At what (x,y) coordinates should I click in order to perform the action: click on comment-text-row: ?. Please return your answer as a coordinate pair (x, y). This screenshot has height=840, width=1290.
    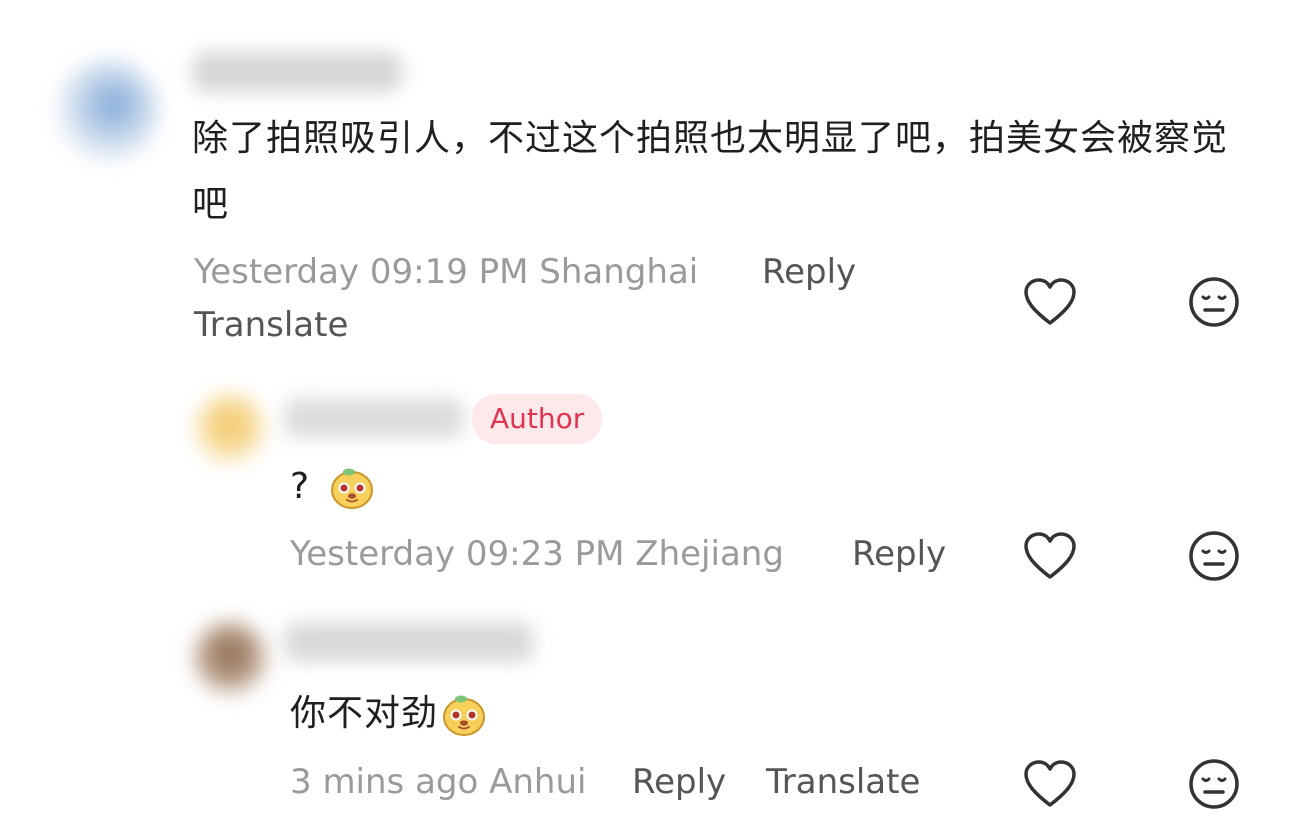
    Looking at the image, I should click on (333, 487).